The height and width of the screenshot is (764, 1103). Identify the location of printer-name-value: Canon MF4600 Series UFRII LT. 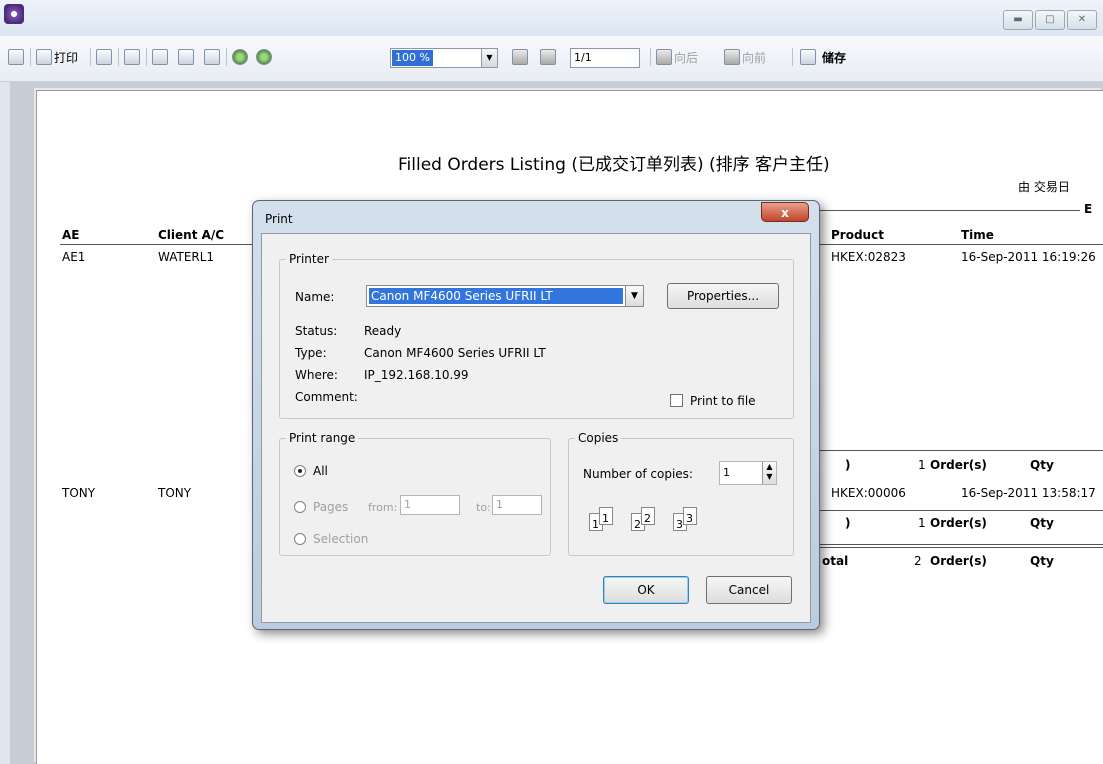
(496, 296).